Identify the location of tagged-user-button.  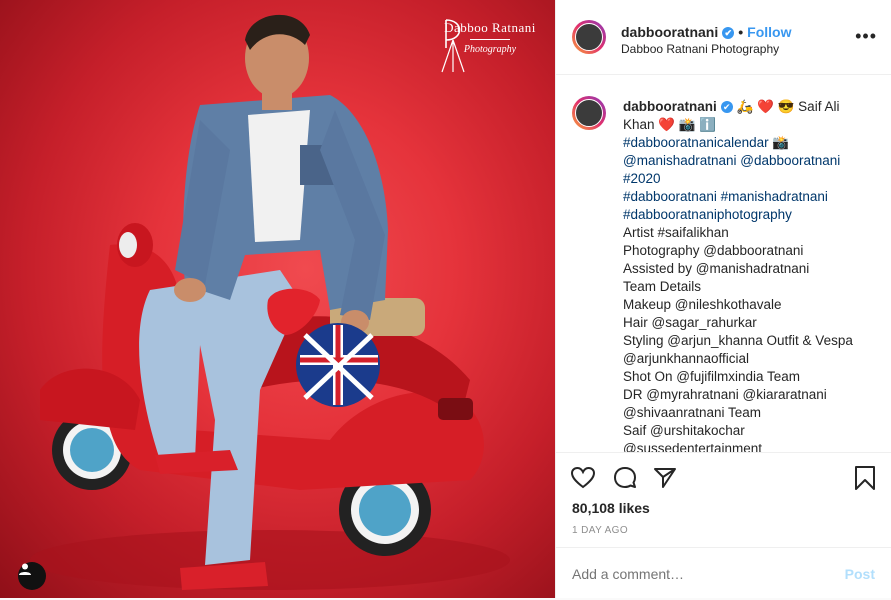
(32, 576).